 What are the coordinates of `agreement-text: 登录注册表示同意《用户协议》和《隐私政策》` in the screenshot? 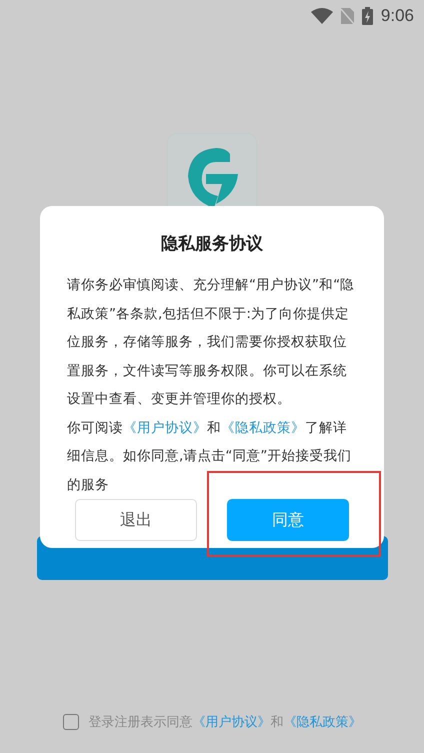 It's located at (225, 722).